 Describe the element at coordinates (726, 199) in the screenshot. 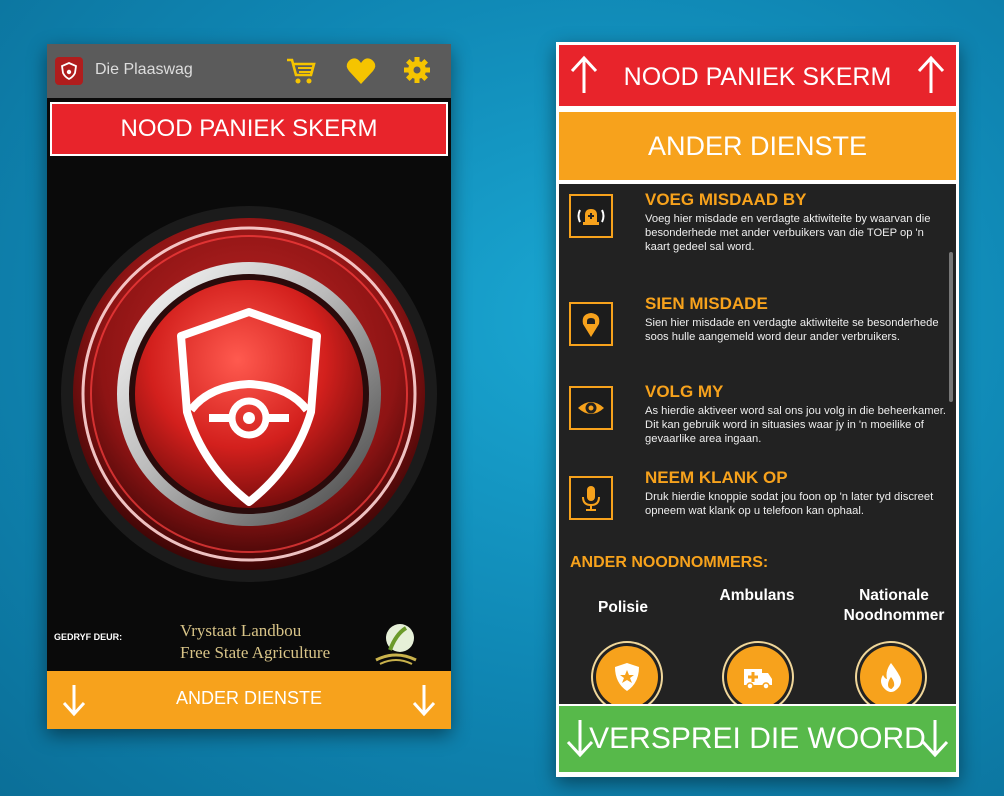

I see `service-title: VOEG MISDAAD BY` at that location.